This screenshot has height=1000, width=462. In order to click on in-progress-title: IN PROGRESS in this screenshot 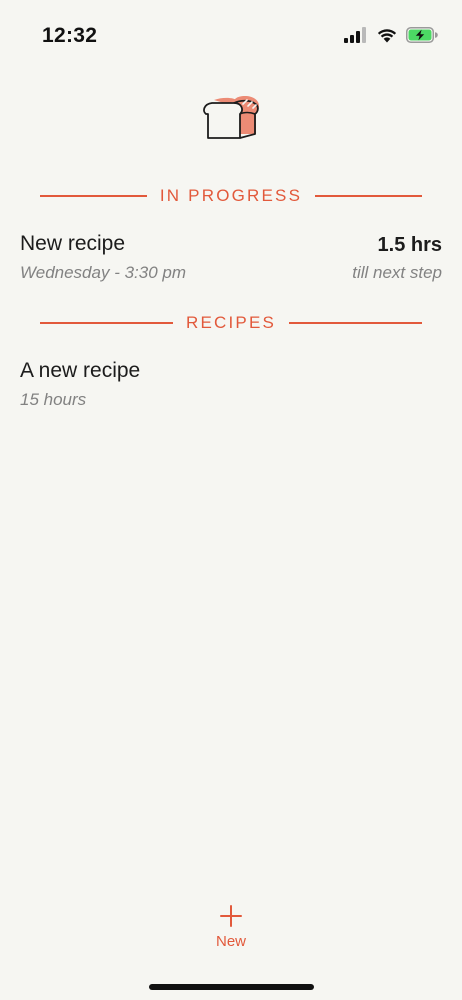, I will do `click(231, 195)`.